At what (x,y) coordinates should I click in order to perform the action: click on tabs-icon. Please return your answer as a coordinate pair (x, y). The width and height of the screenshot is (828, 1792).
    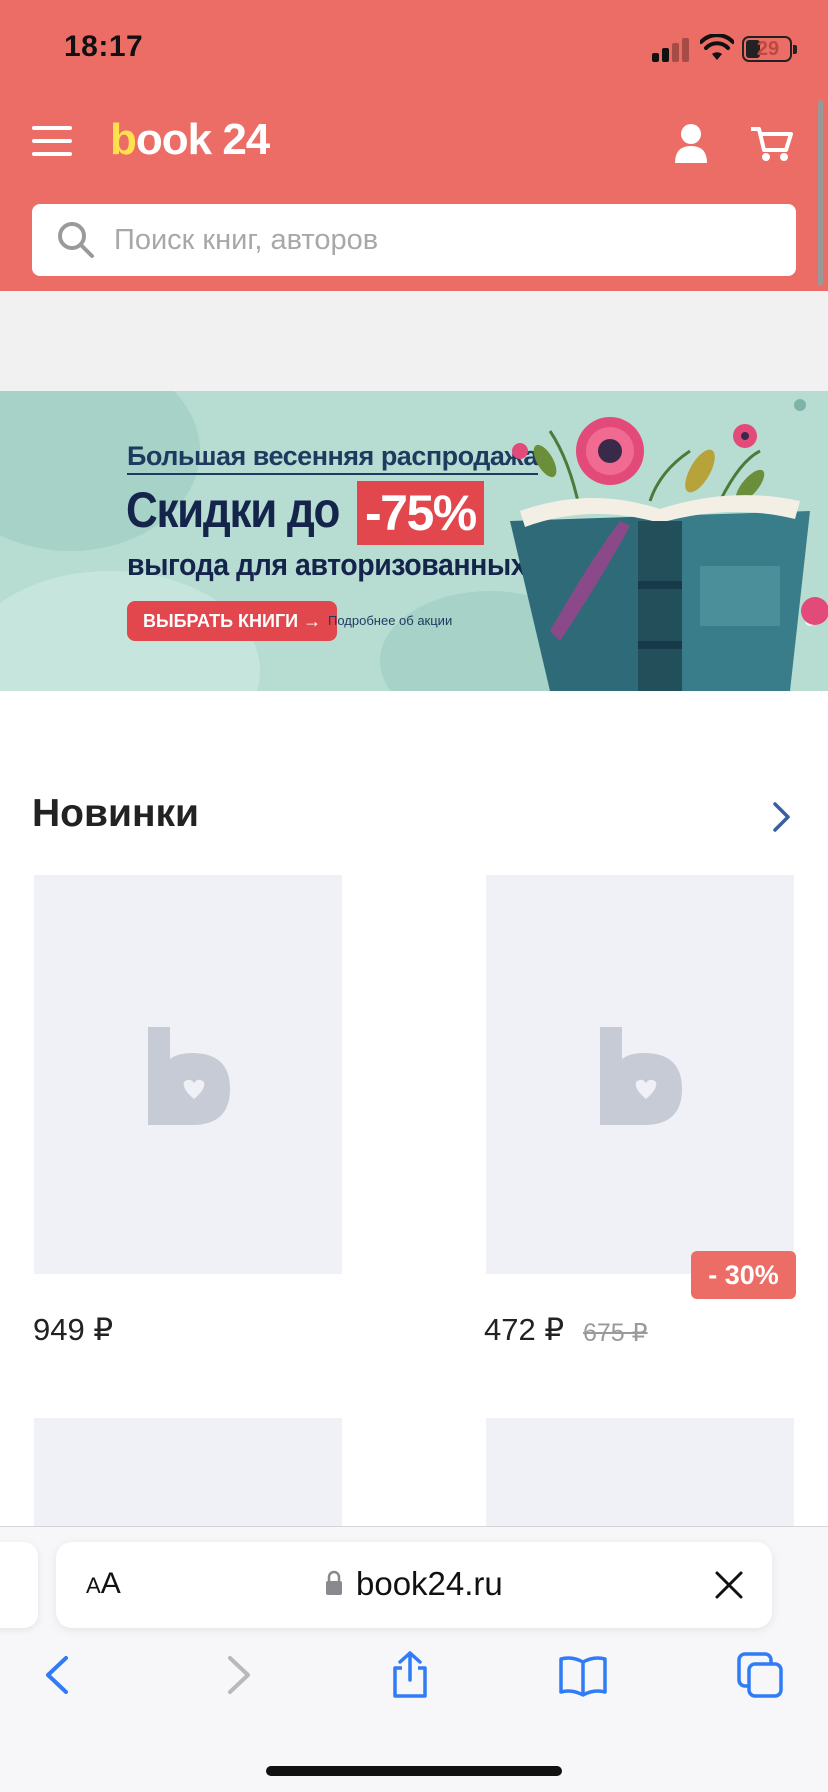
    Looking at the image, I should click on (760, 1675).